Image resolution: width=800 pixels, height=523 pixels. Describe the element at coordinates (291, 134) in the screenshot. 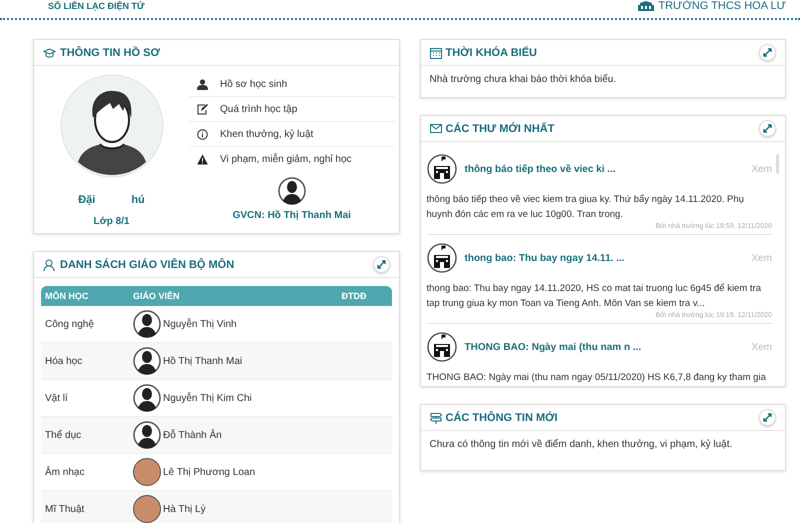

I see `profile-menu-item: Khen thưởng, kỷ luật` at that location.